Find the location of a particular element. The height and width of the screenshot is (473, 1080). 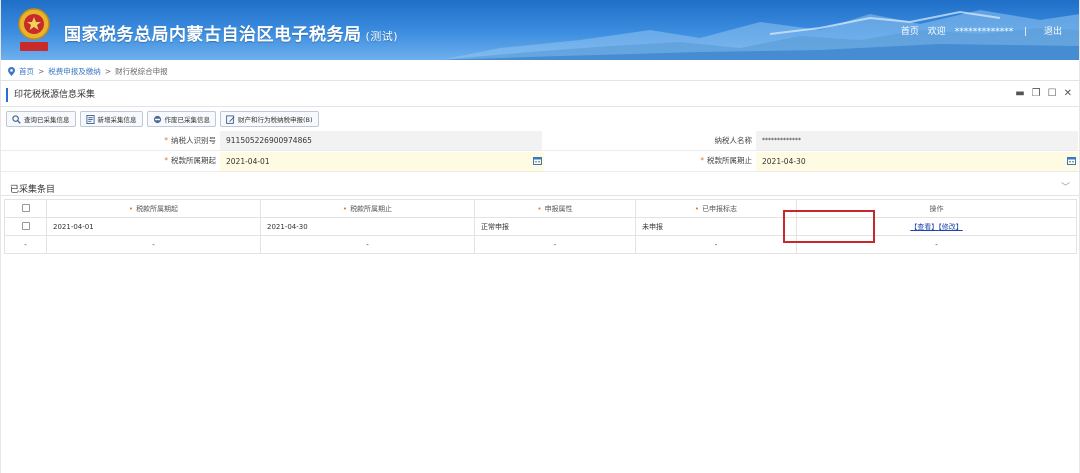

location-pin-icon is located at coordinates (11, 71).